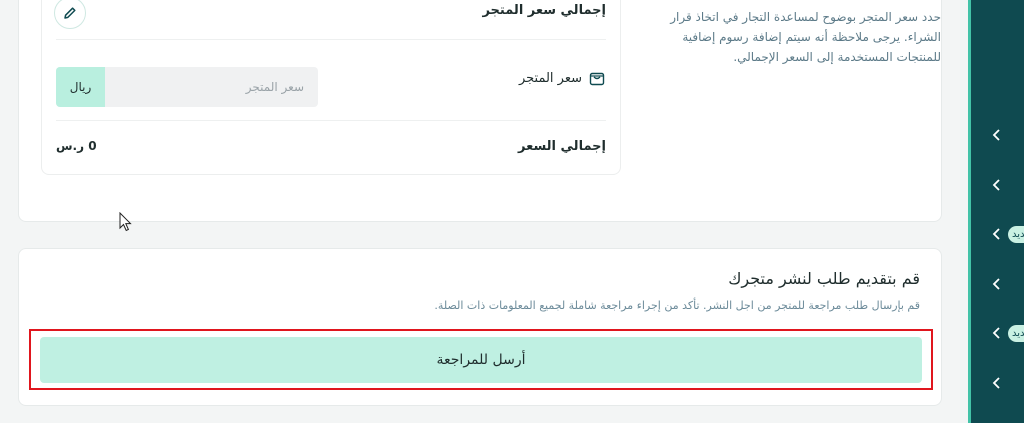 The height and width of the screenshot is (423, 1024). What do you see at coordinates (996, 211) in the screenshot?
I see `sidebar: جديد جديد` at bounding box center [996, 211].